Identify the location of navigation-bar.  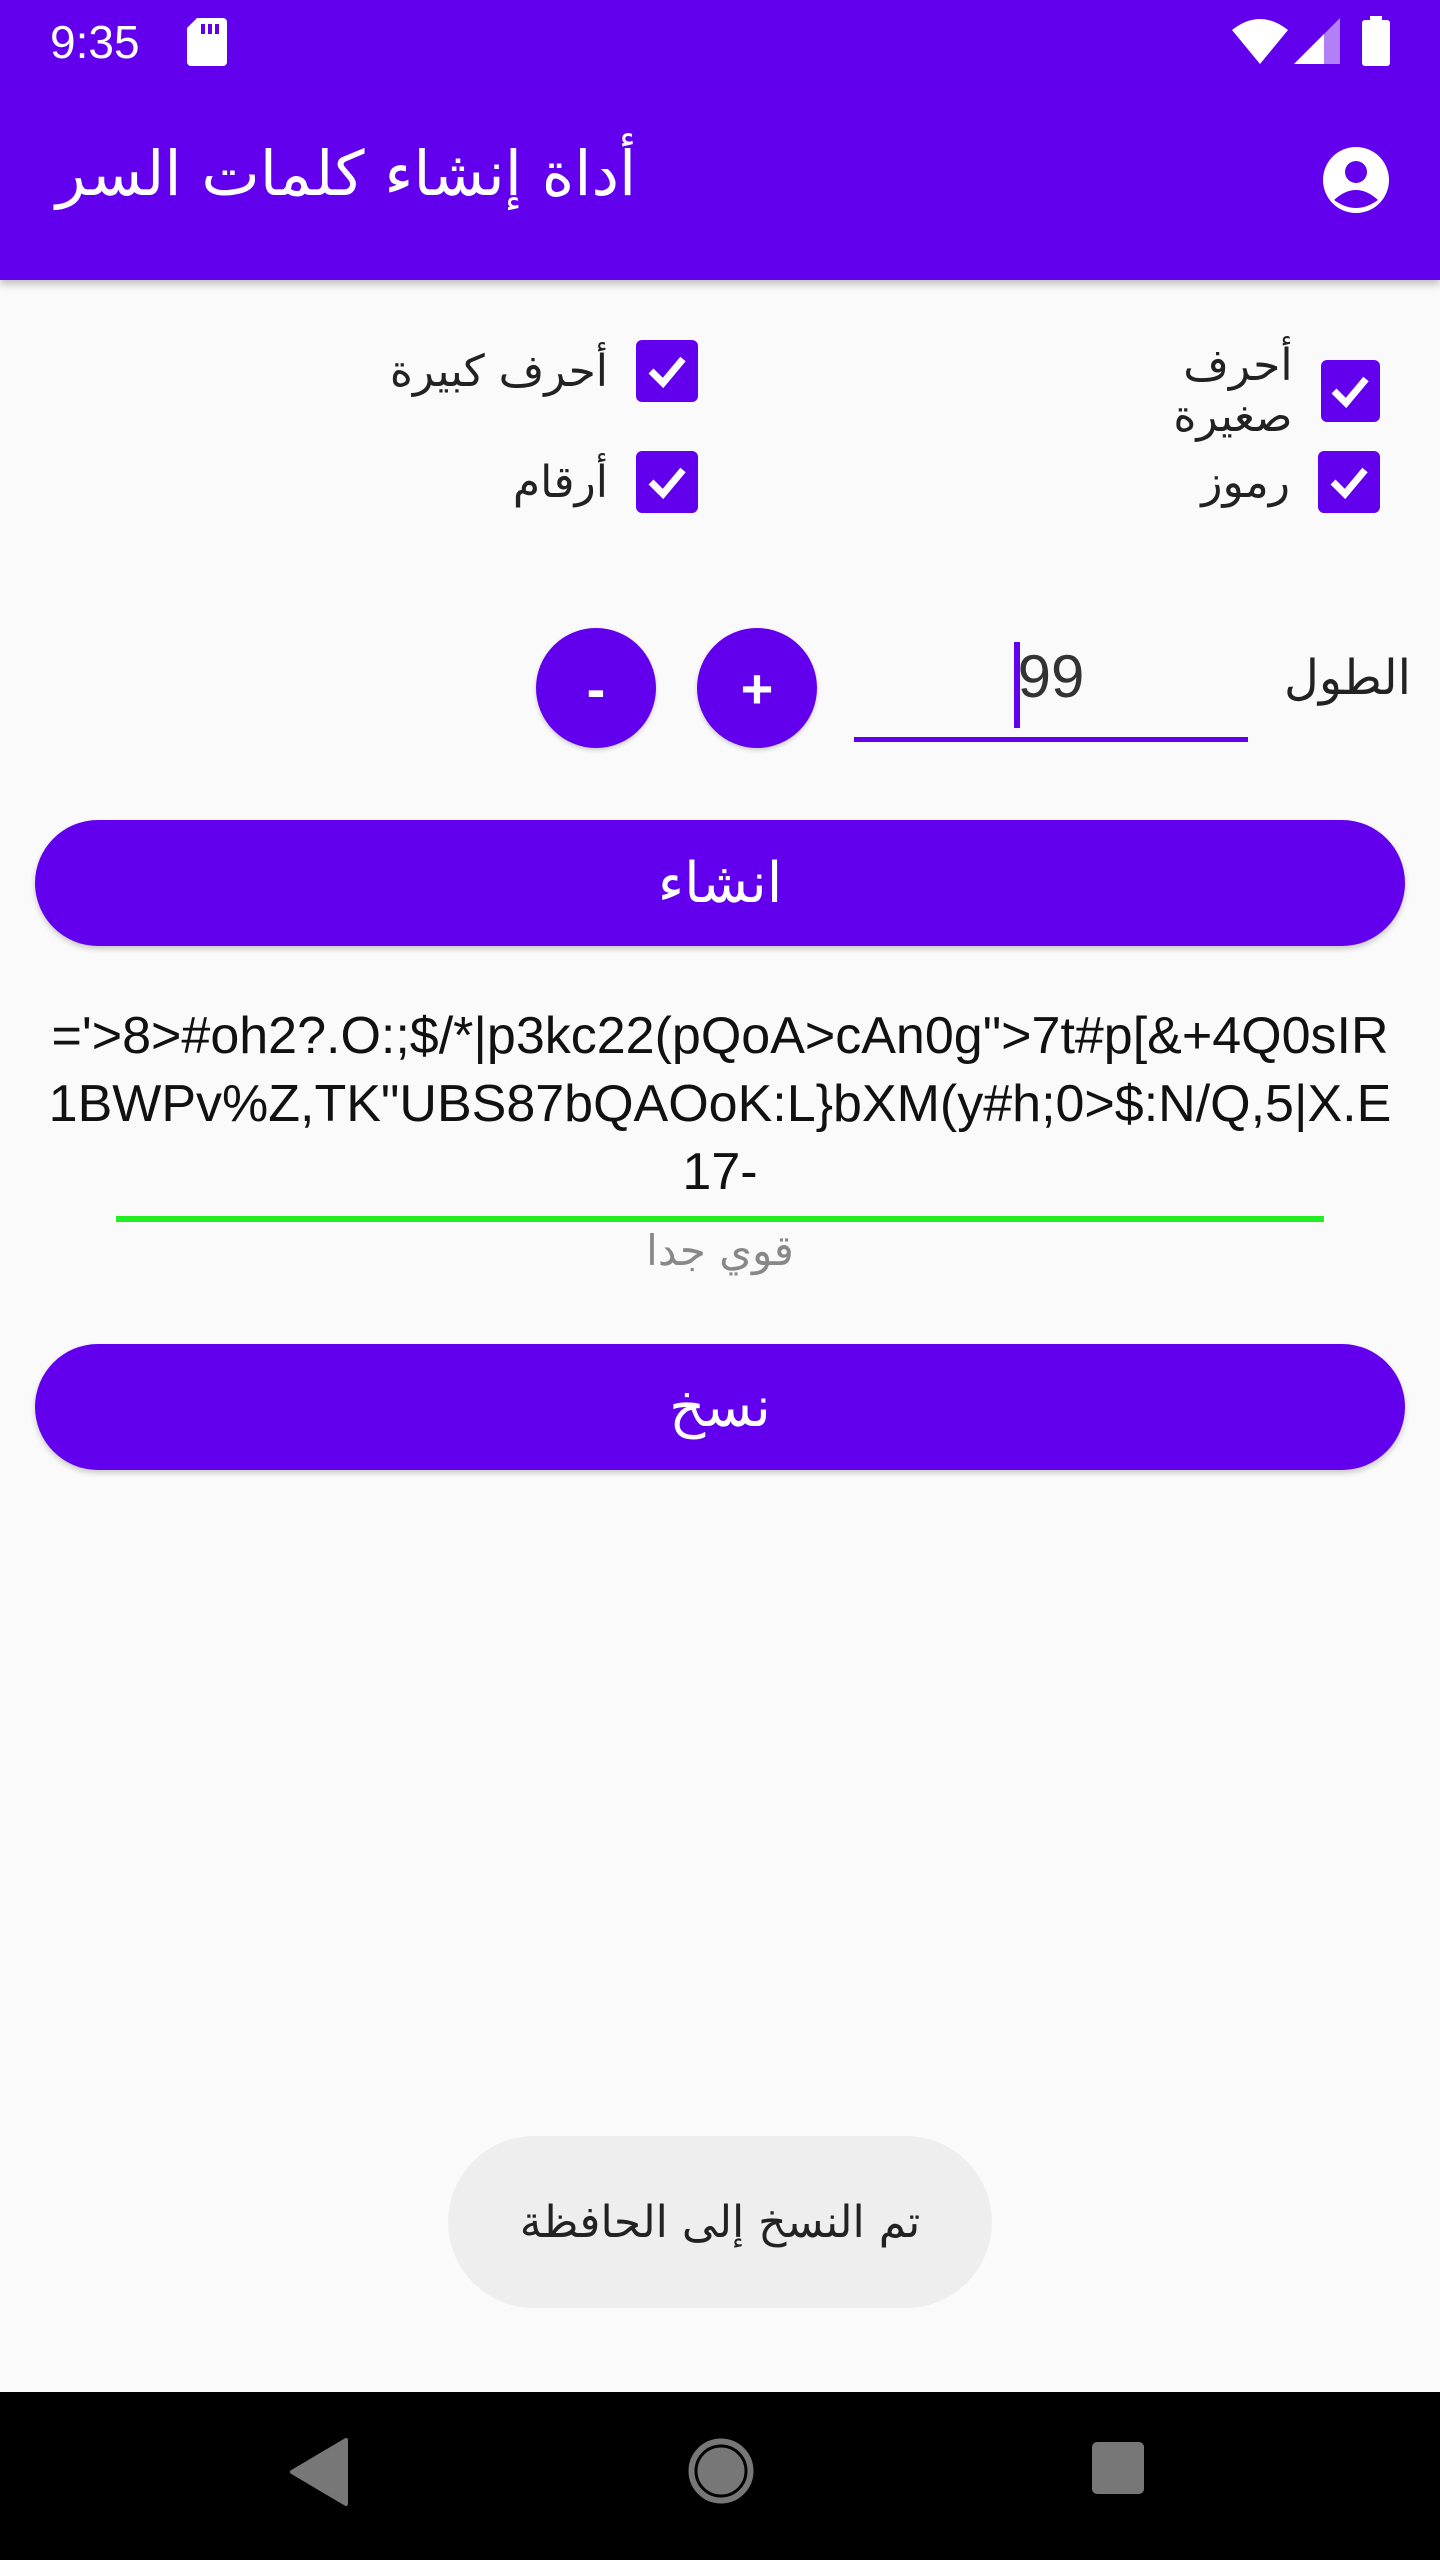
(720, 2476).